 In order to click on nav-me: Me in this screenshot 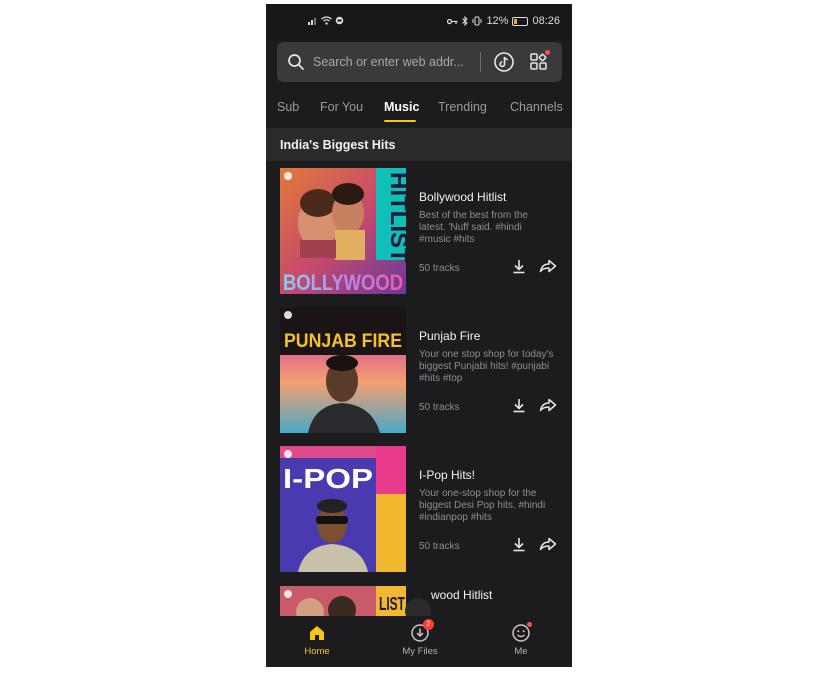, I will do `click(521, 639)`.